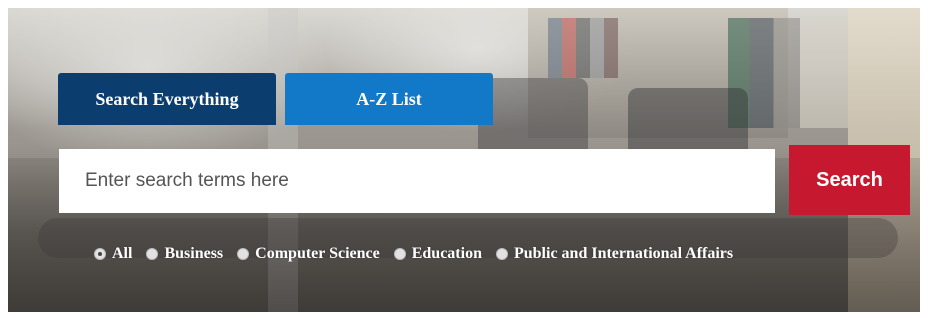 The width and height of the screenshot is (928, 318). I want to click on filter-option-all: All, so click(113, 254).